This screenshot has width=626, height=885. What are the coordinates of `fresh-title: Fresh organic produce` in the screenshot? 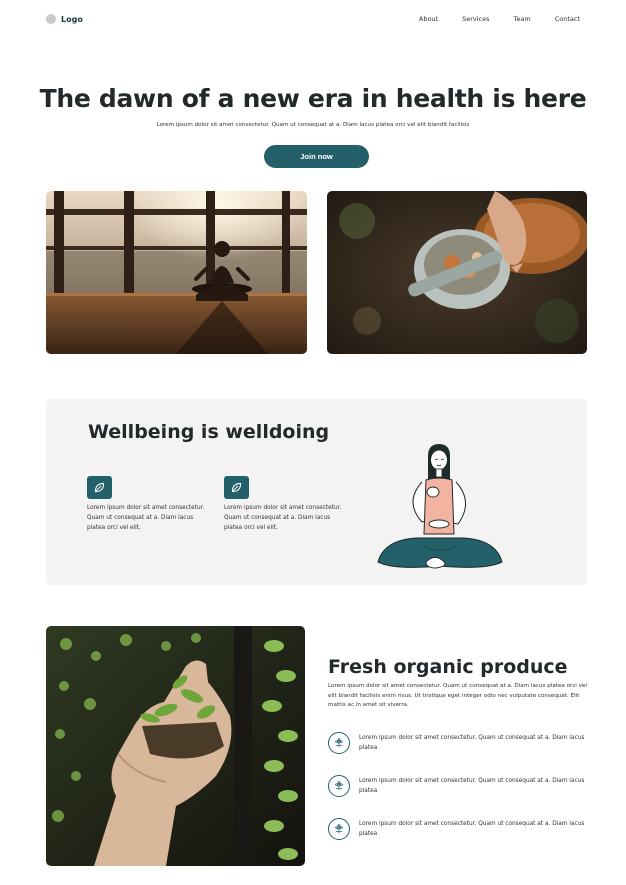 It's located at (448, 667).